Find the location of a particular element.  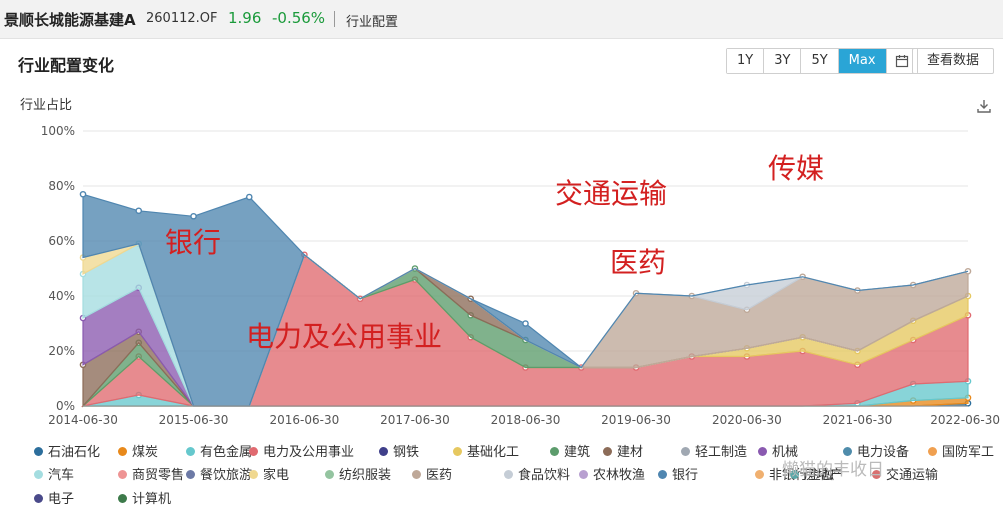

watermark: 懒猫的丰收日 is located at coordinates (833, 470).